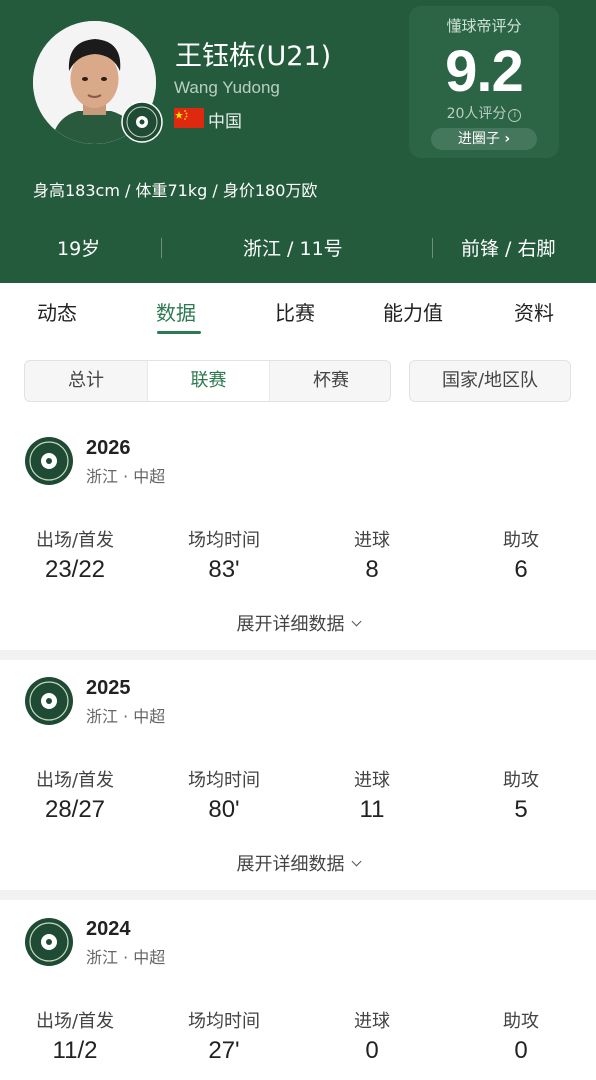 The width and height of the screenshot is (596, 1080). What do you see at coordinates (75, 1050) in the screenshot?
I see `stat-appearances: 11/2` at bounding box center [75, 1050].